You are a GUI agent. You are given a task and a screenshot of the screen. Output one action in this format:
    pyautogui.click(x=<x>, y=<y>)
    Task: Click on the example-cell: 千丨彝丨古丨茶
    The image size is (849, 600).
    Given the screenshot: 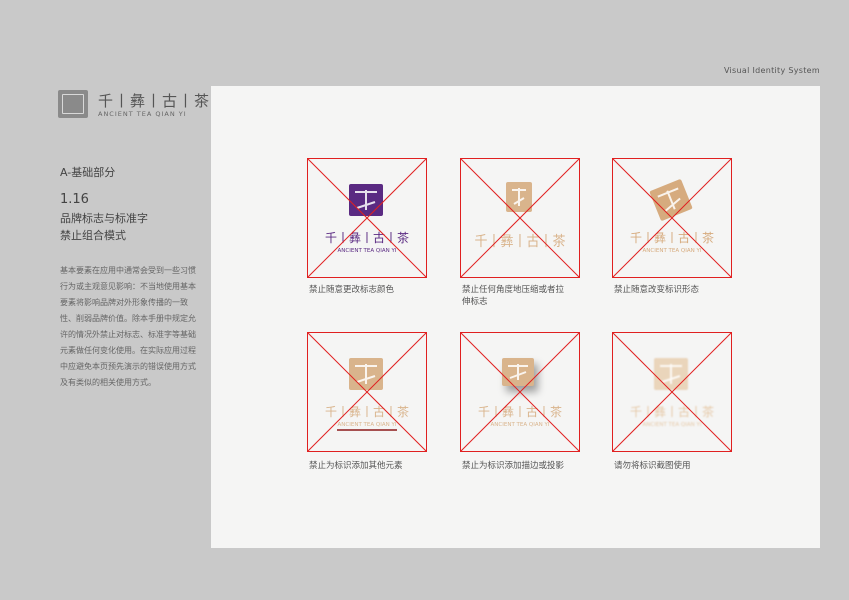 What is the action you would take?
    pyautogui.click(x=520, y=218)
    